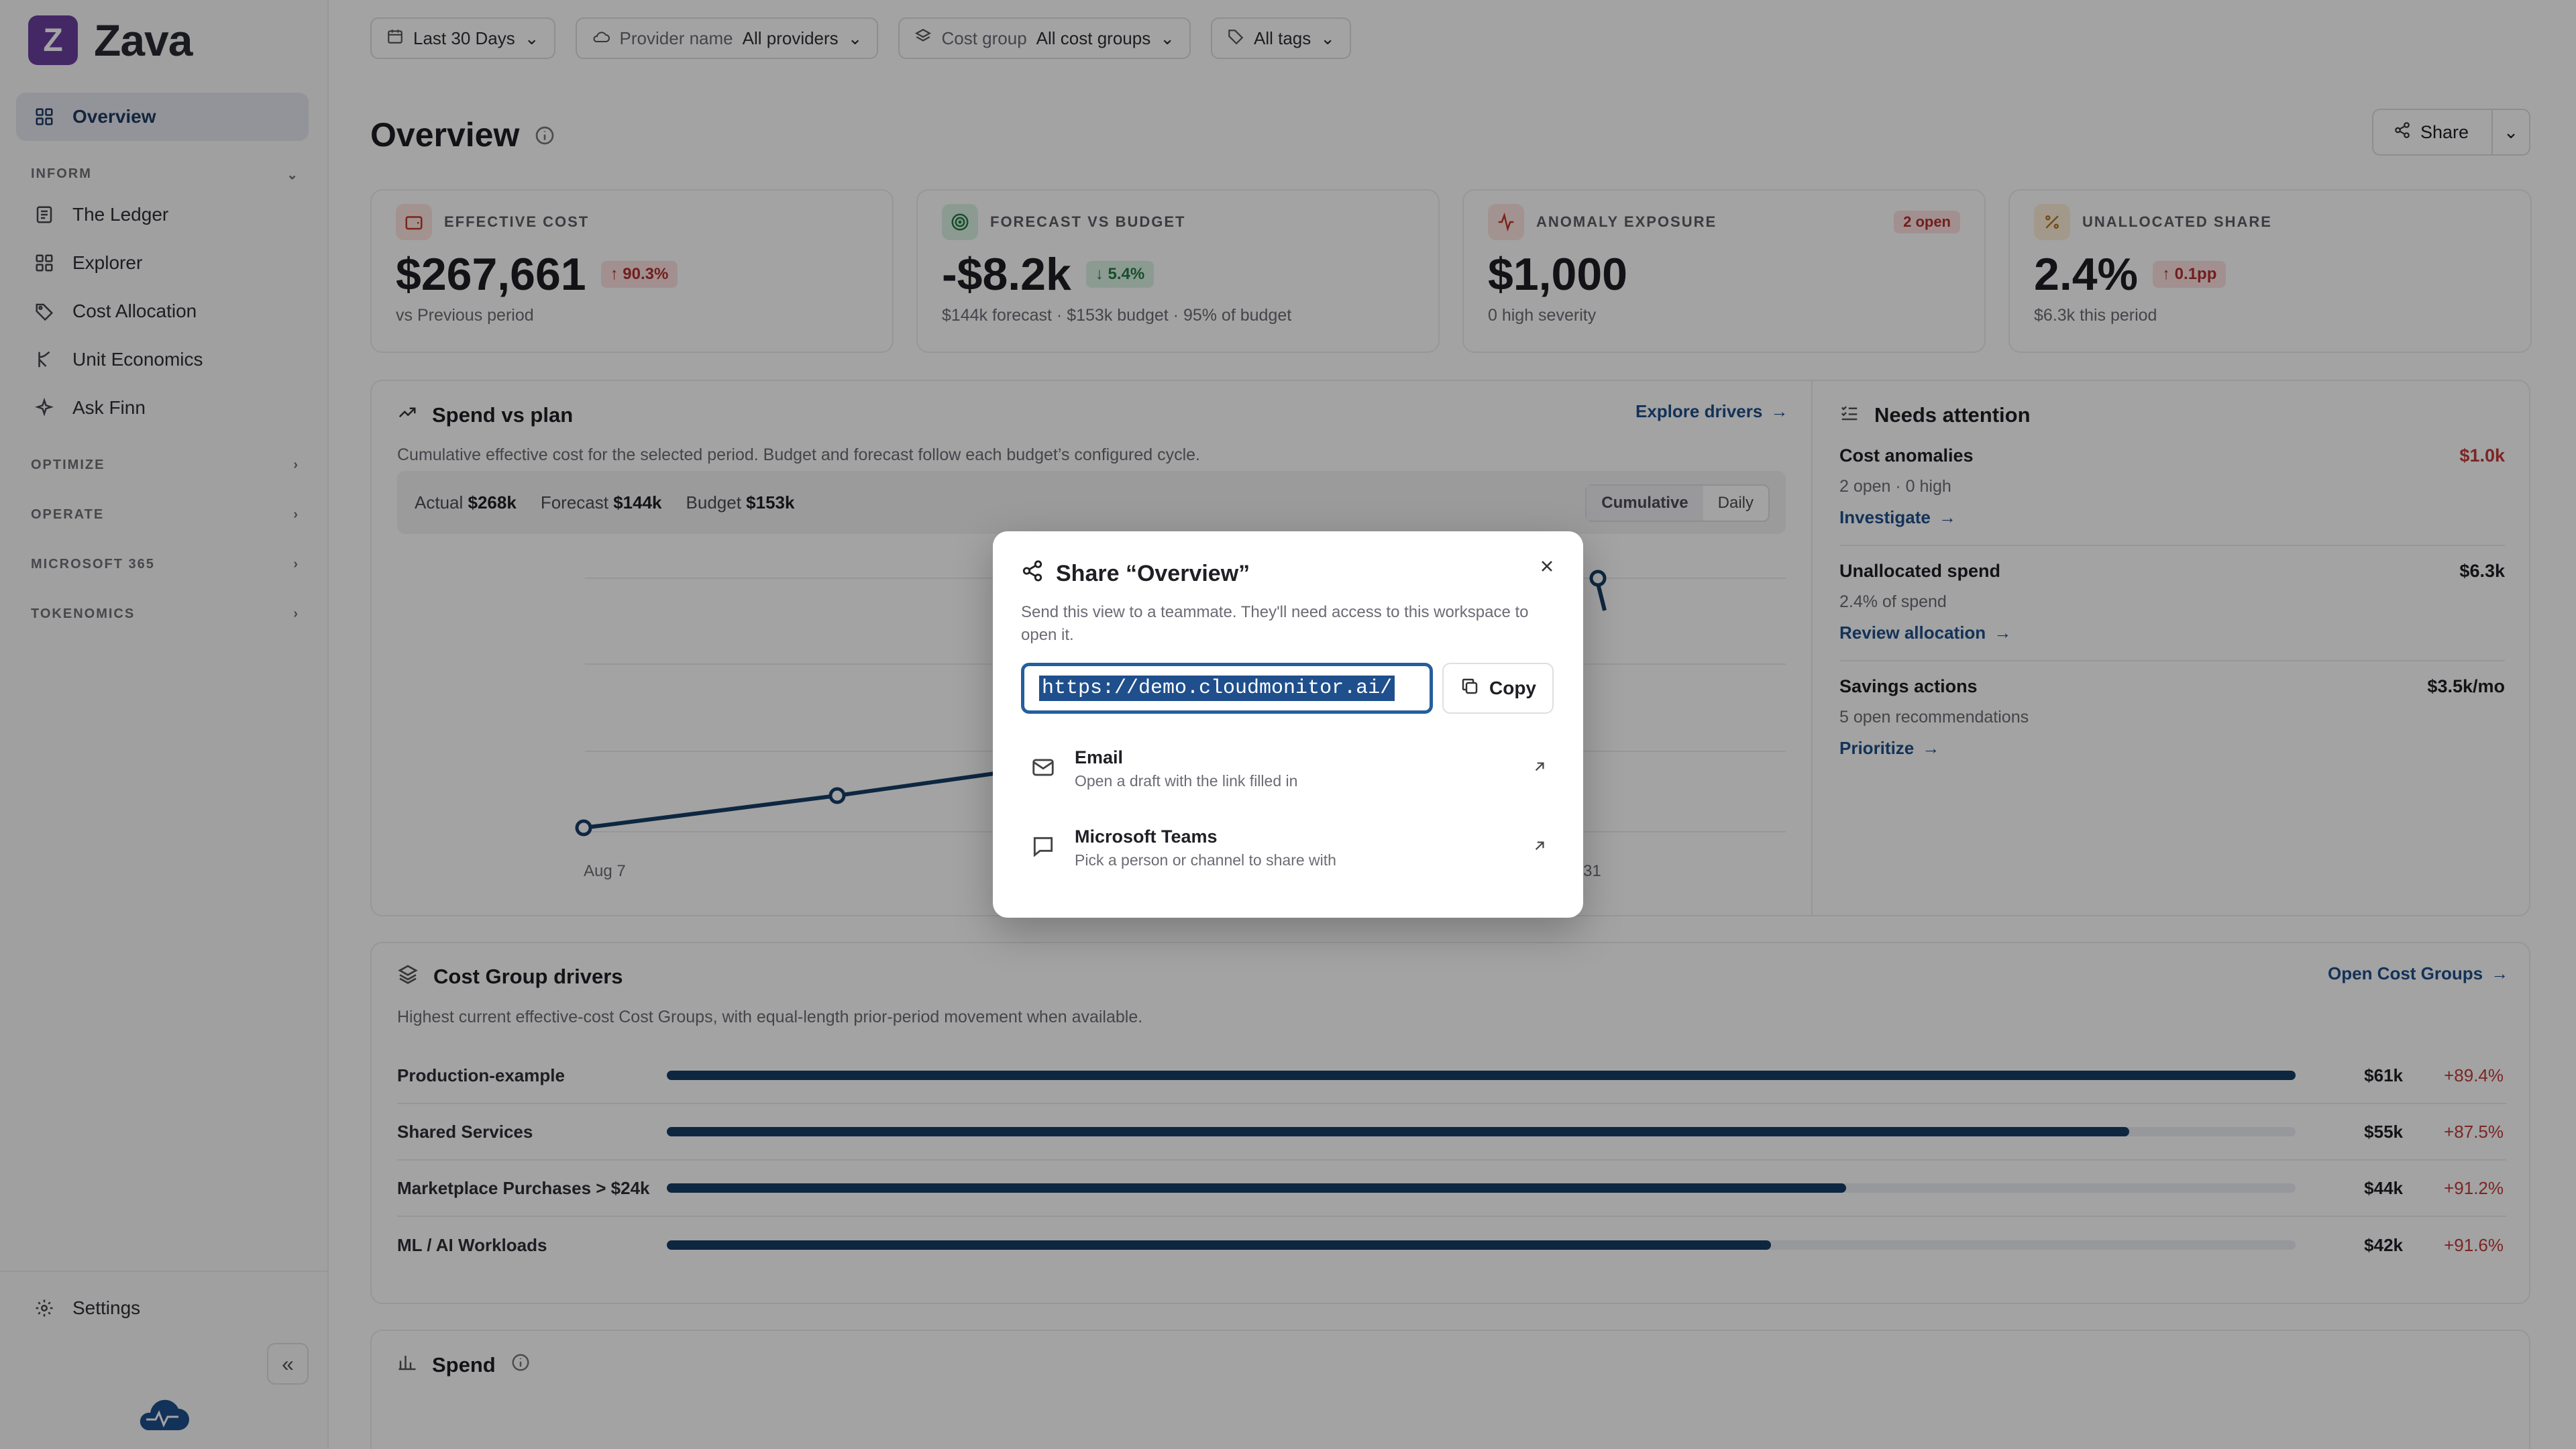 The height and width of the screenshot is (1449, 2576). I want to click on copy-button: Copy, so click(1498, 688).